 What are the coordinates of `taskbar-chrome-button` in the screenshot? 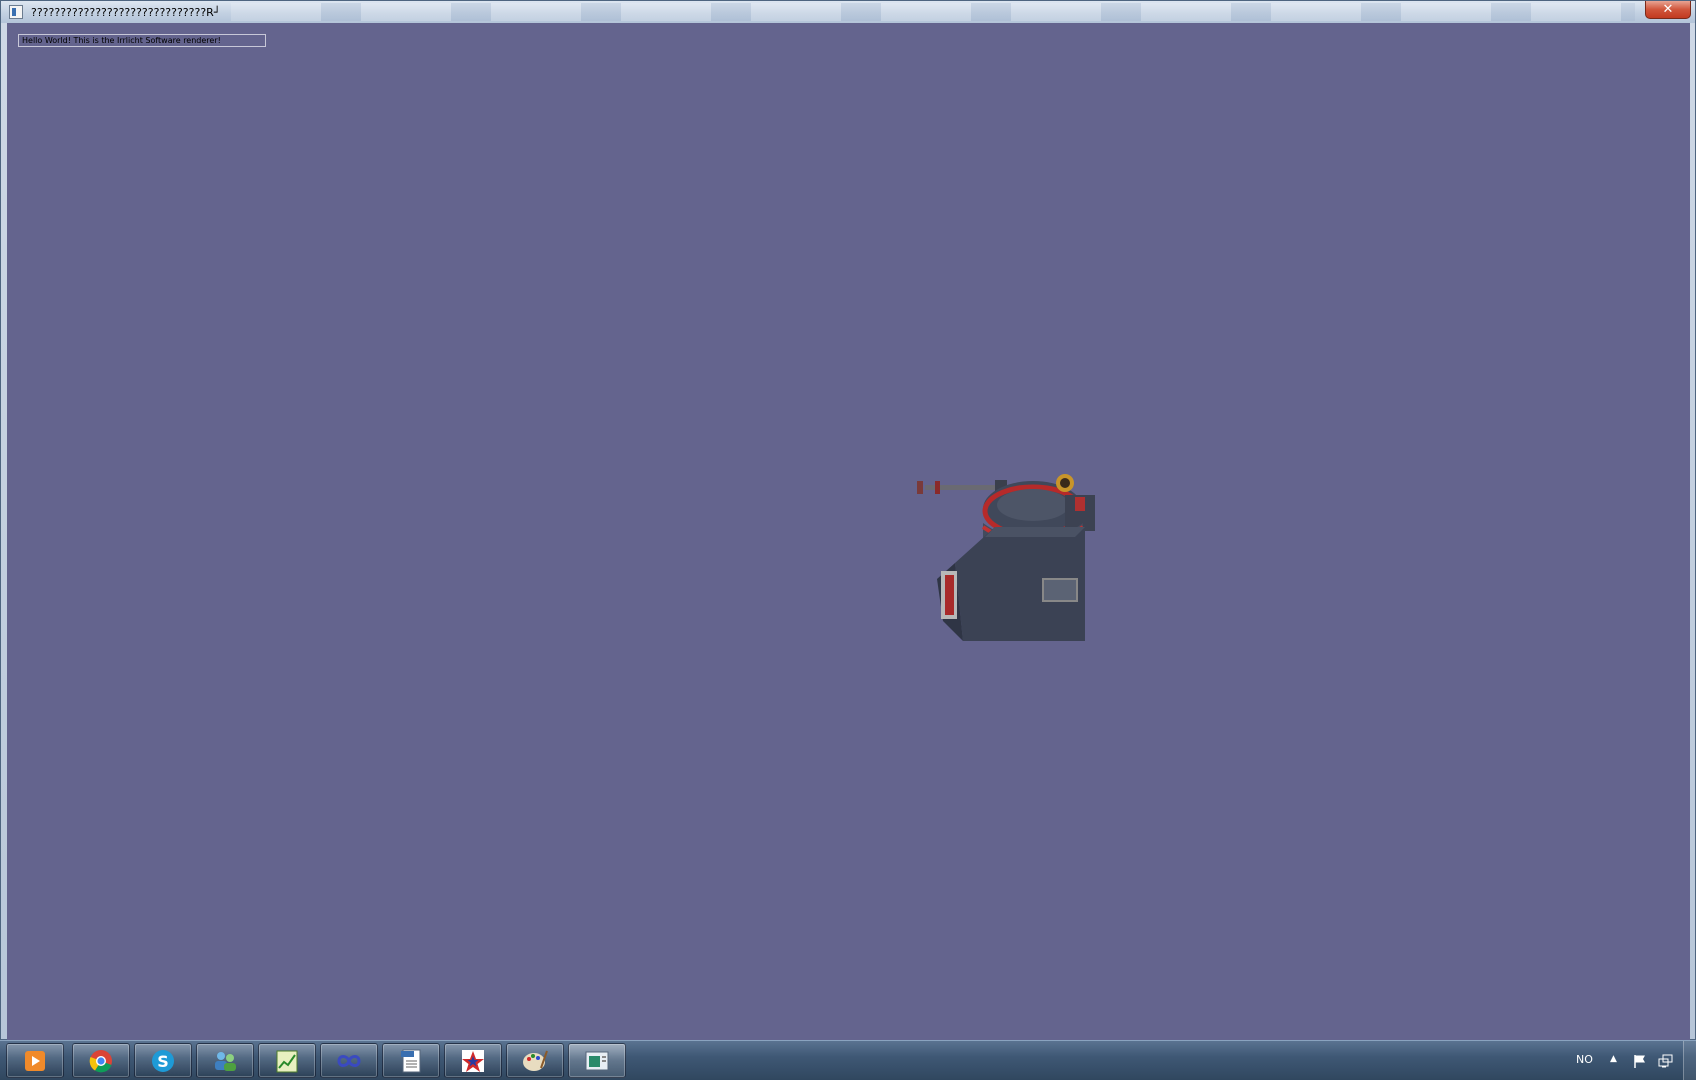 It's located at (101, 1060).